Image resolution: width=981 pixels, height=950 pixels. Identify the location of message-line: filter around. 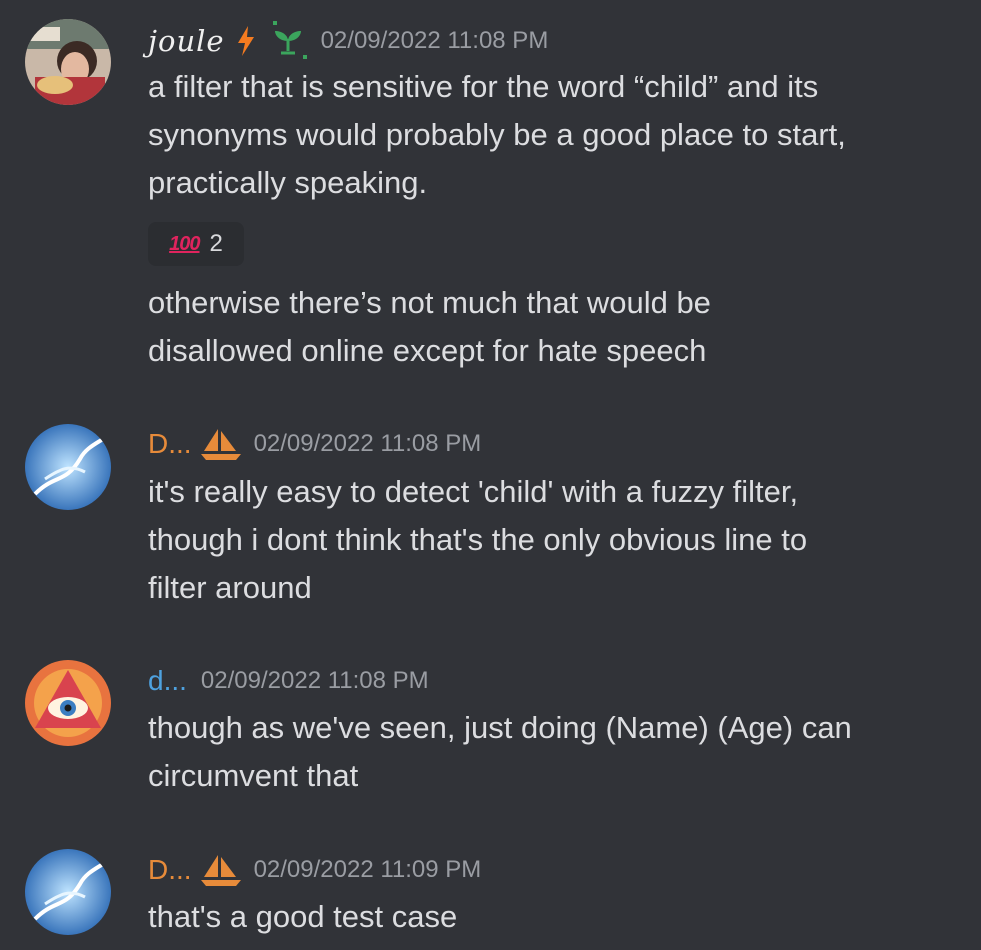
(230, 587).